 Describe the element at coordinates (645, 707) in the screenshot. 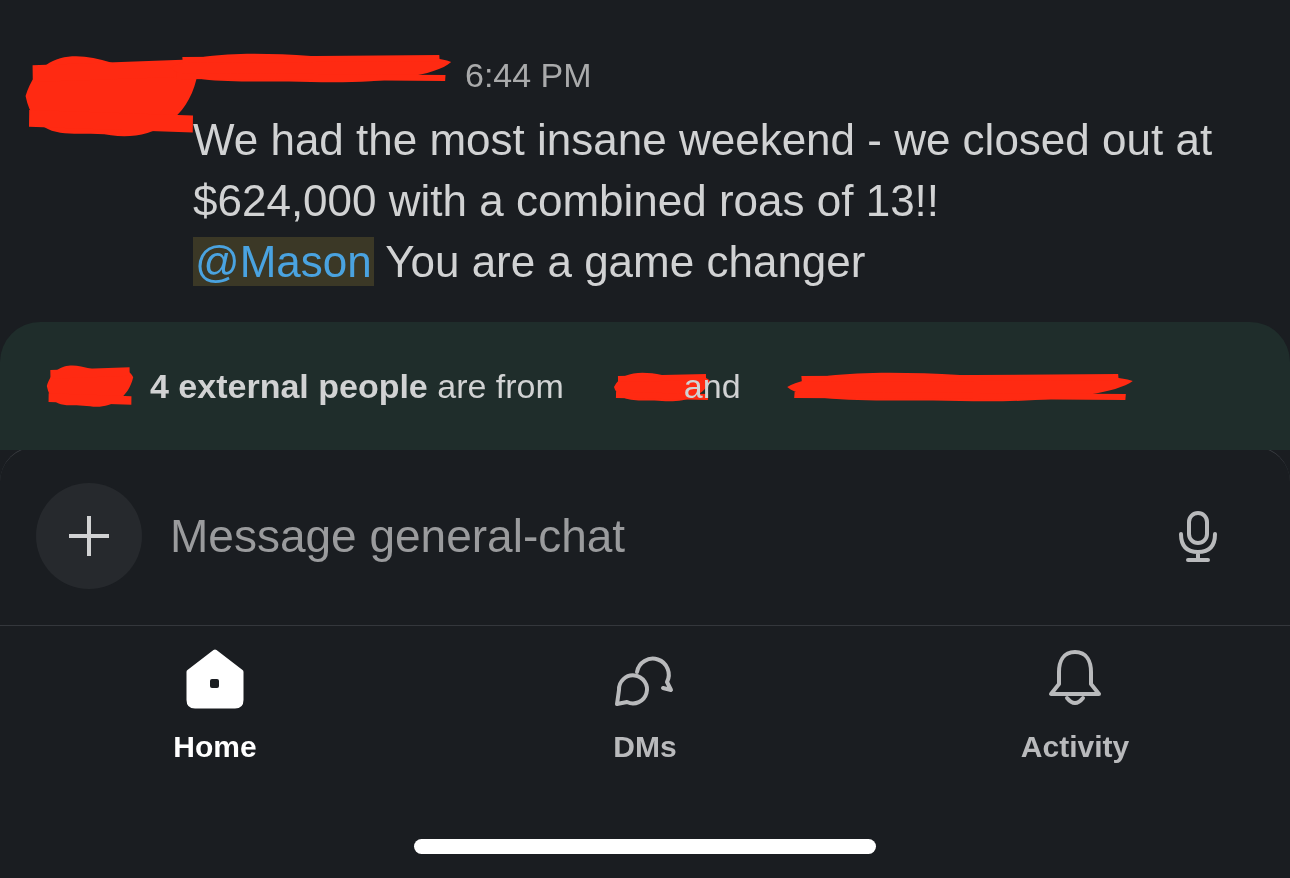

I see `nav-tab: DMs` at that location.